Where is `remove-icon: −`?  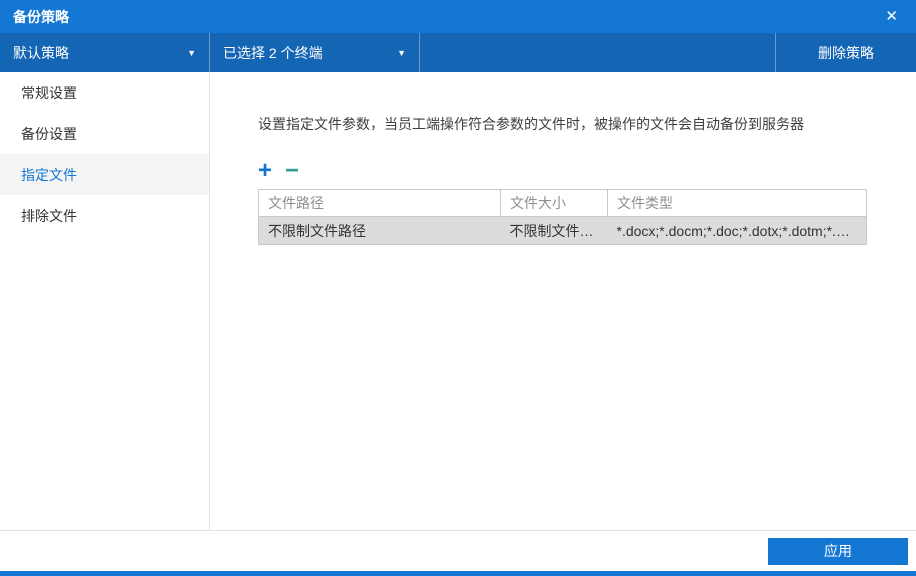
remove-icon: − is located at coordinates (292, 171).